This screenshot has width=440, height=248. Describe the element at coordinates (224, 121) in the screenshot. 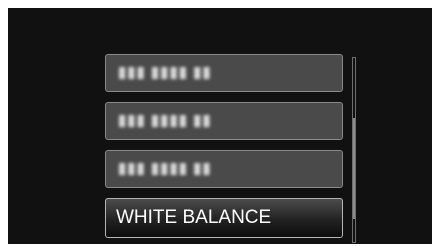

I see `menu-item-2: ▮▮▮ ▮▮▮▮ ▮▮` at that location.